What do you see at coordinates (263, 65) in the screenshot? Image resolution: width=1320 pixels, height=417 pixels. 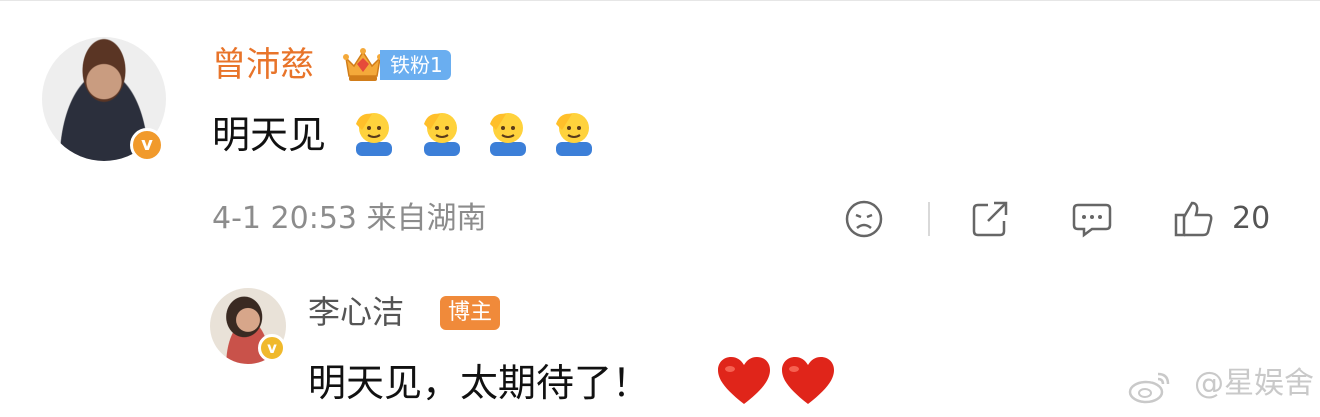 I see `comment-username: 曾沛慈` at bounding box center [263, 65].